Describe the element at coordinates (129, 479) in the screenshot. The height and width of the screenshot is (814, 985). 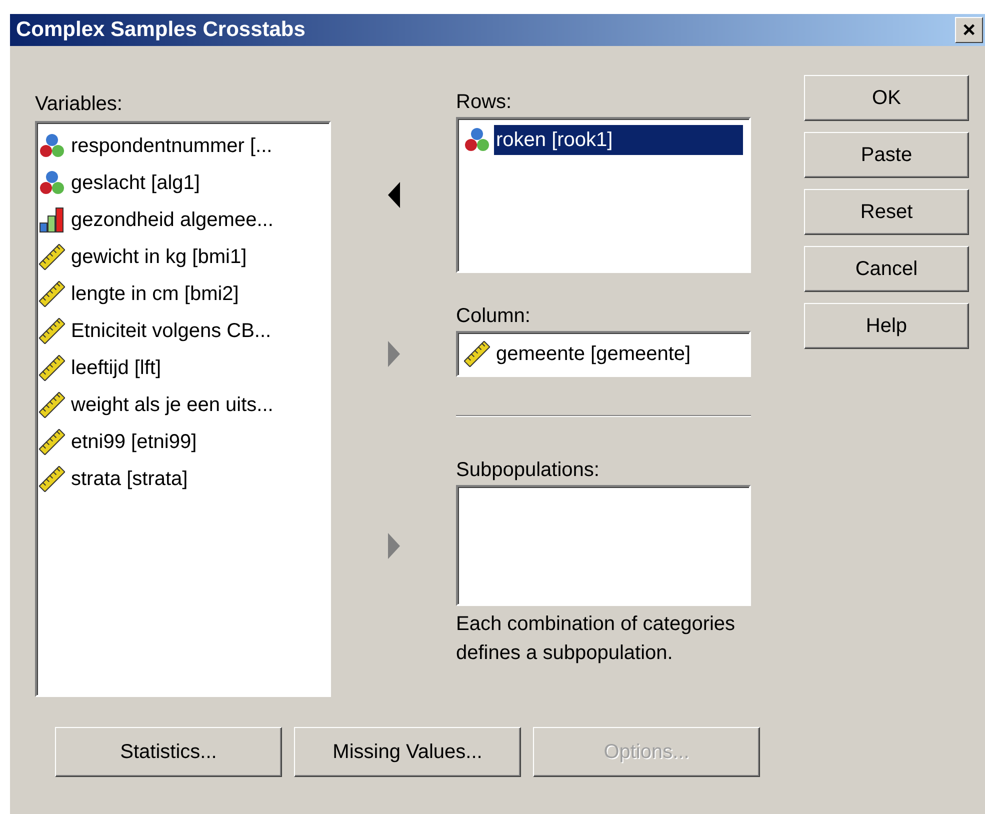
I see `variable-item: strata [strata]` at that location.